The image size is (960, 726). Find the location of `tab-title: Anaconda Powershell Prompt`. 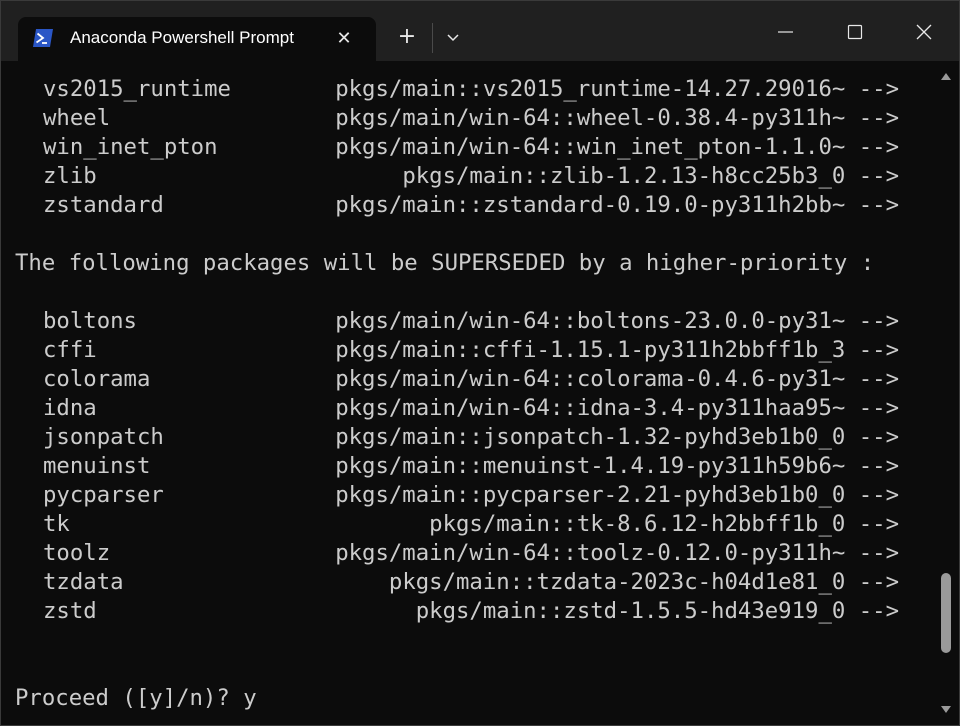

tab-title: Anaconda Powershell Prompt is located at coordinates (182, 37).